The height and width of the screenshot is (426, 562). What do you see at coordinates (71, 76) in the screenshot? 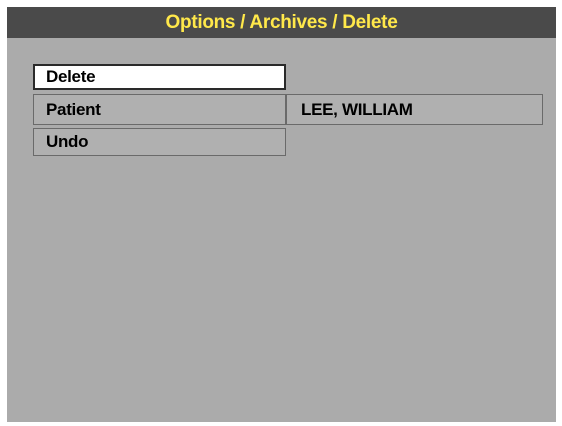
I see `menu-item-label: Delete` at bounding box center [71, 76].